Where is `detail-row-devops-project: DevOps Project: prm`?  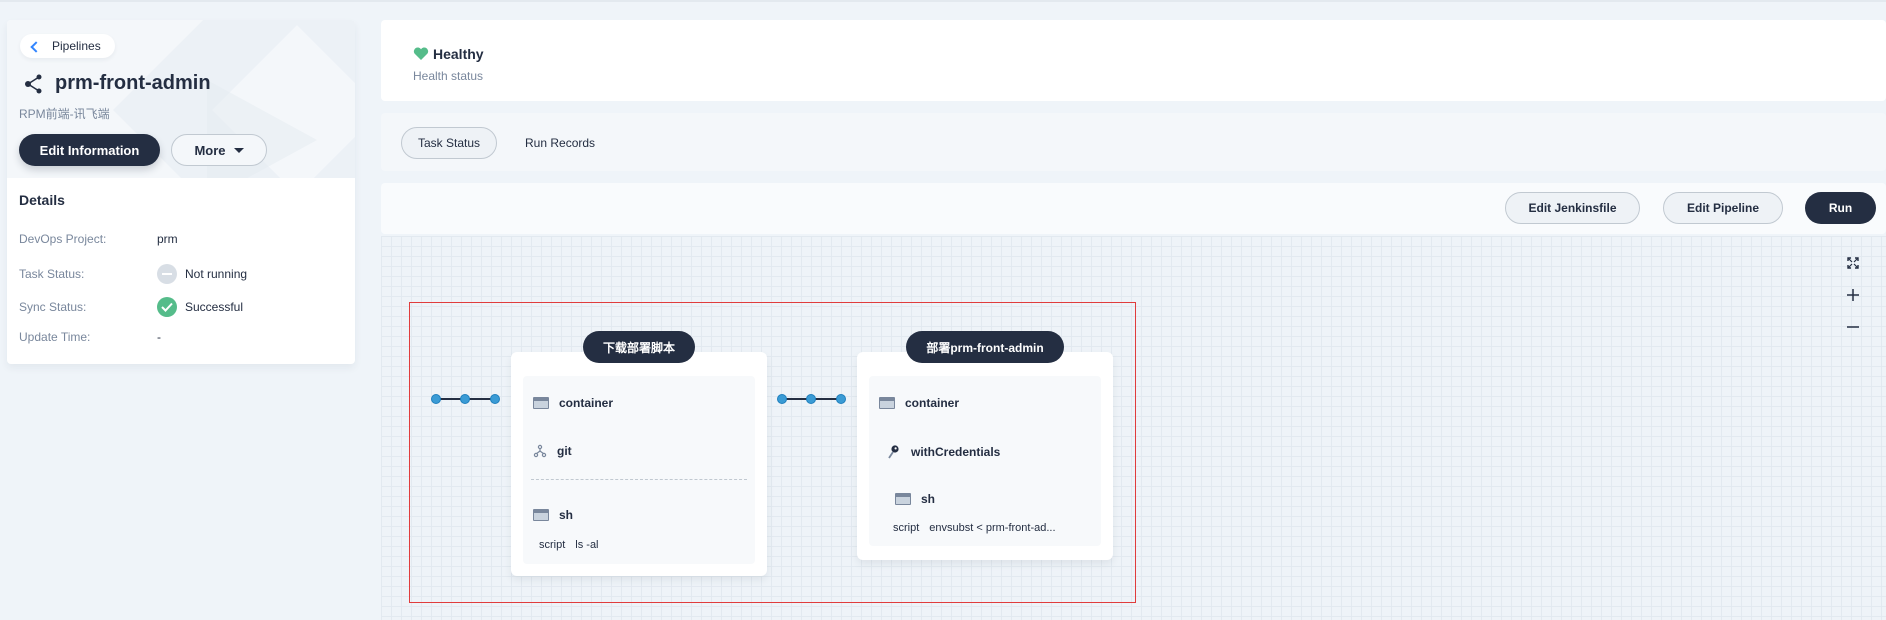
detail-row-devops-project: DevOps Project: prm is located at coordinates (98, 239).